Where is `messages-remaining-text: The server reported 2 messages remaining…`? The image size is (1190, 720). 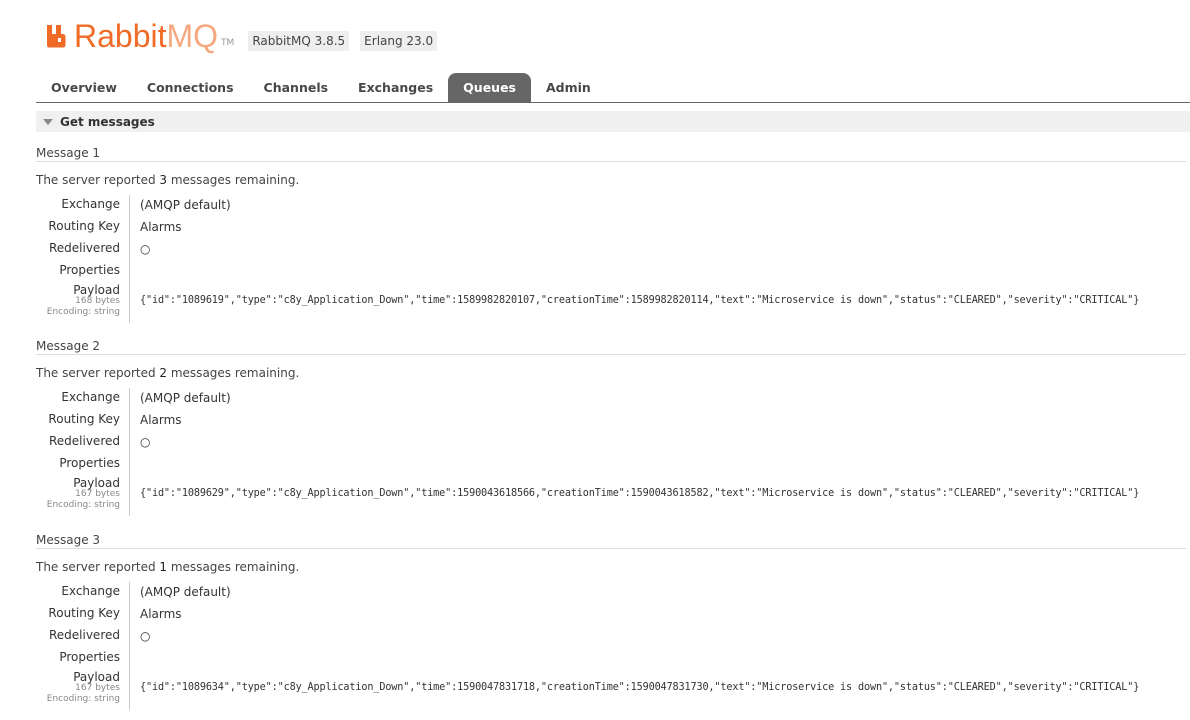 messages-remaining-text: The server reported 2 messages remaining… is located at coordinates (168, 373).